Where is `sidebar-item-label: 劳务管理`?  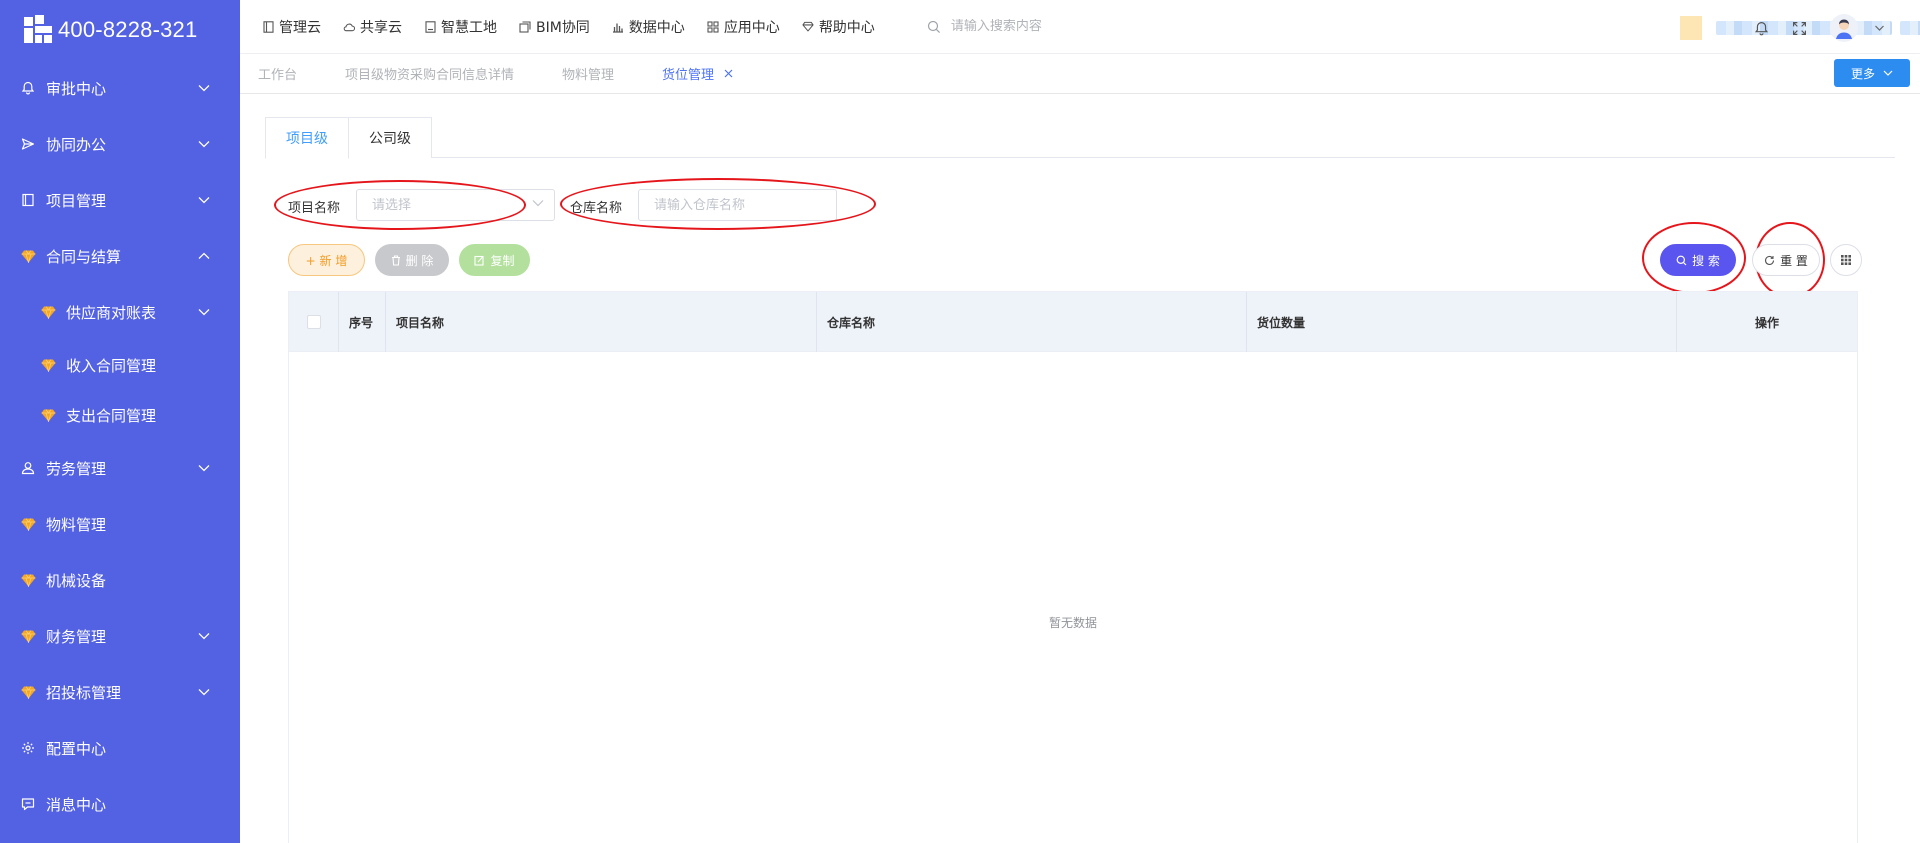 sidebar-item-label: 劳务管理 is located at coordinates (76, 468).